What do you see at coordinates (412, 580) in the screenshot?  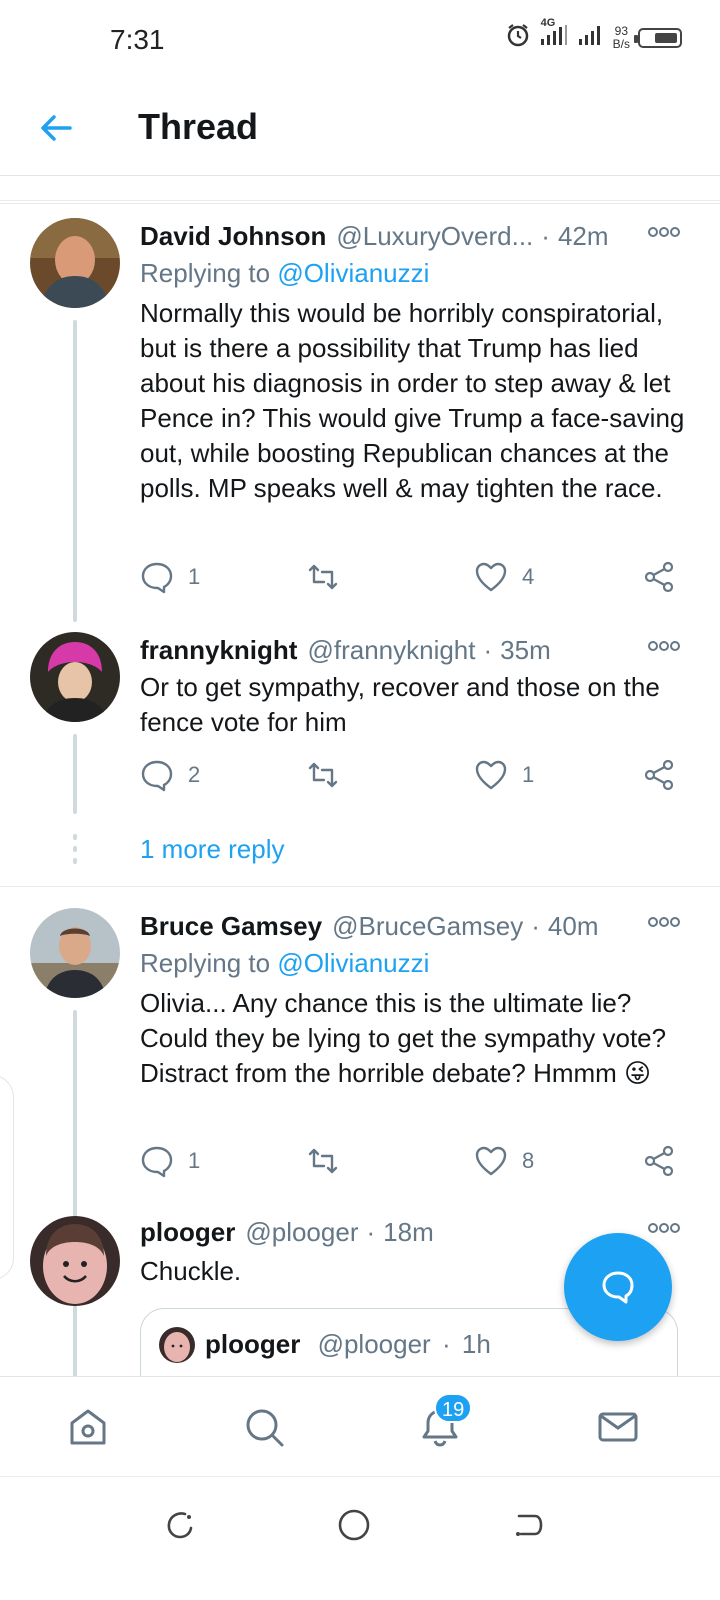 I see `tweet-actions: 1 4` at bounding box center [412, 580].